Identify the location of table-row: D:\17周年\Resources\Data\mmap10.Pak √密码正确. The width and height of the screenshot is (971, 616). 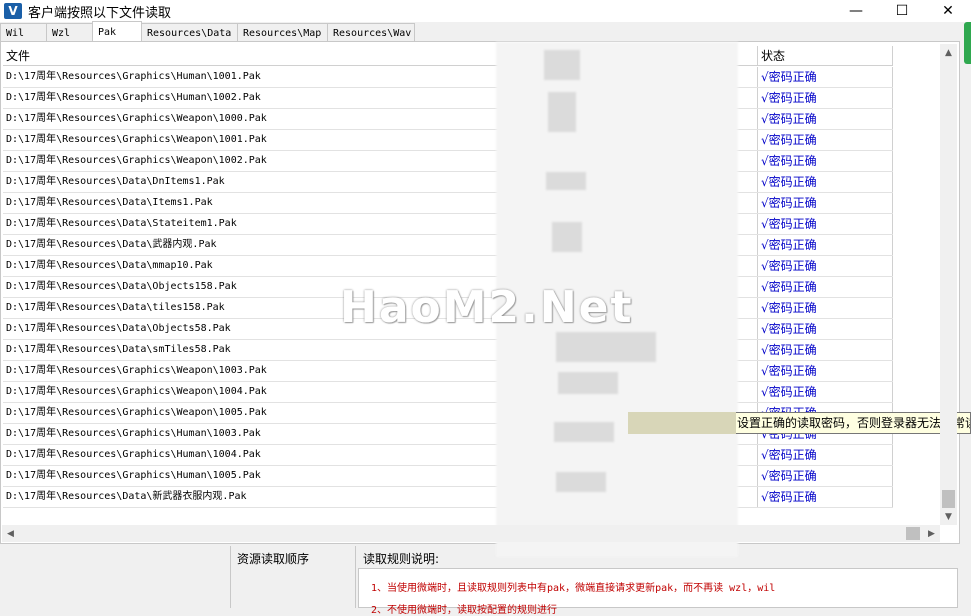
(448, 266).